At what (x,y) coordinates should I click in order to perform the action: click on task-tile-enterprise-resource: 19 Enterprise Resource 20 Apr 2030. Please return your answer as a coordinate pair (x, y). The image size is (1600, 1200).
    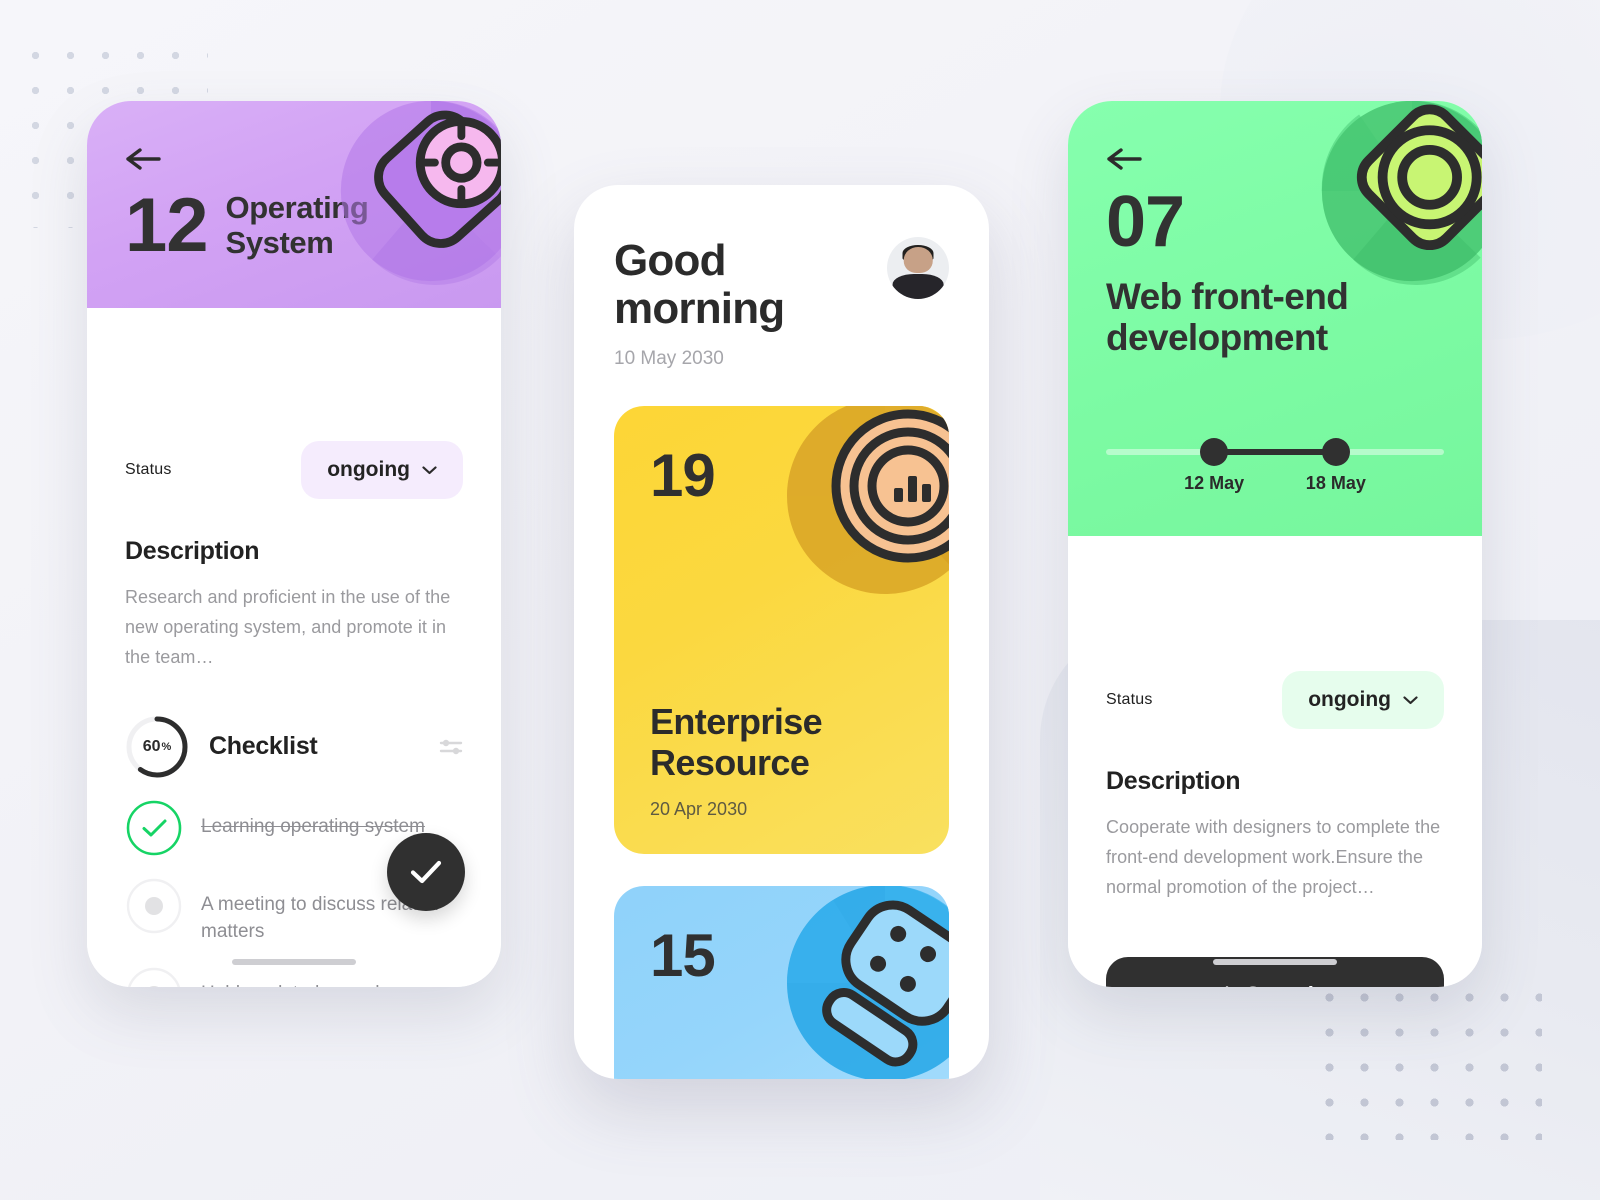
    Looking at the image, I should click on (781, 630).